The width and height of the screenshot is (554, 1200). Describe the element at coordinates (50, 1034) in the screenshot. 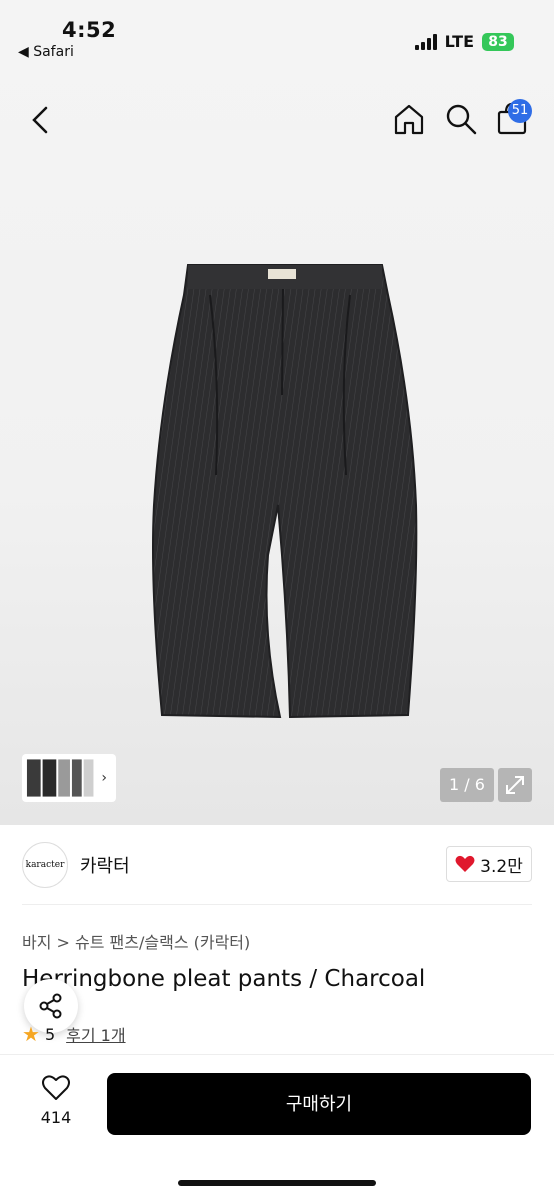

I see `rating-value: 5` at that location.